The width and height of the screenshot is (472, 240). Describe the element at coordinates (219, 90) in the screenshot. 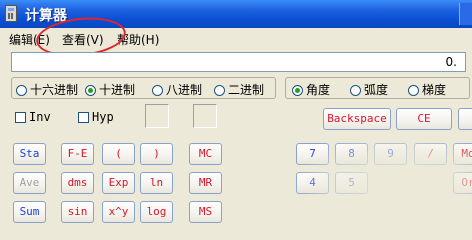

I see `radio-bin-dot` at that location.